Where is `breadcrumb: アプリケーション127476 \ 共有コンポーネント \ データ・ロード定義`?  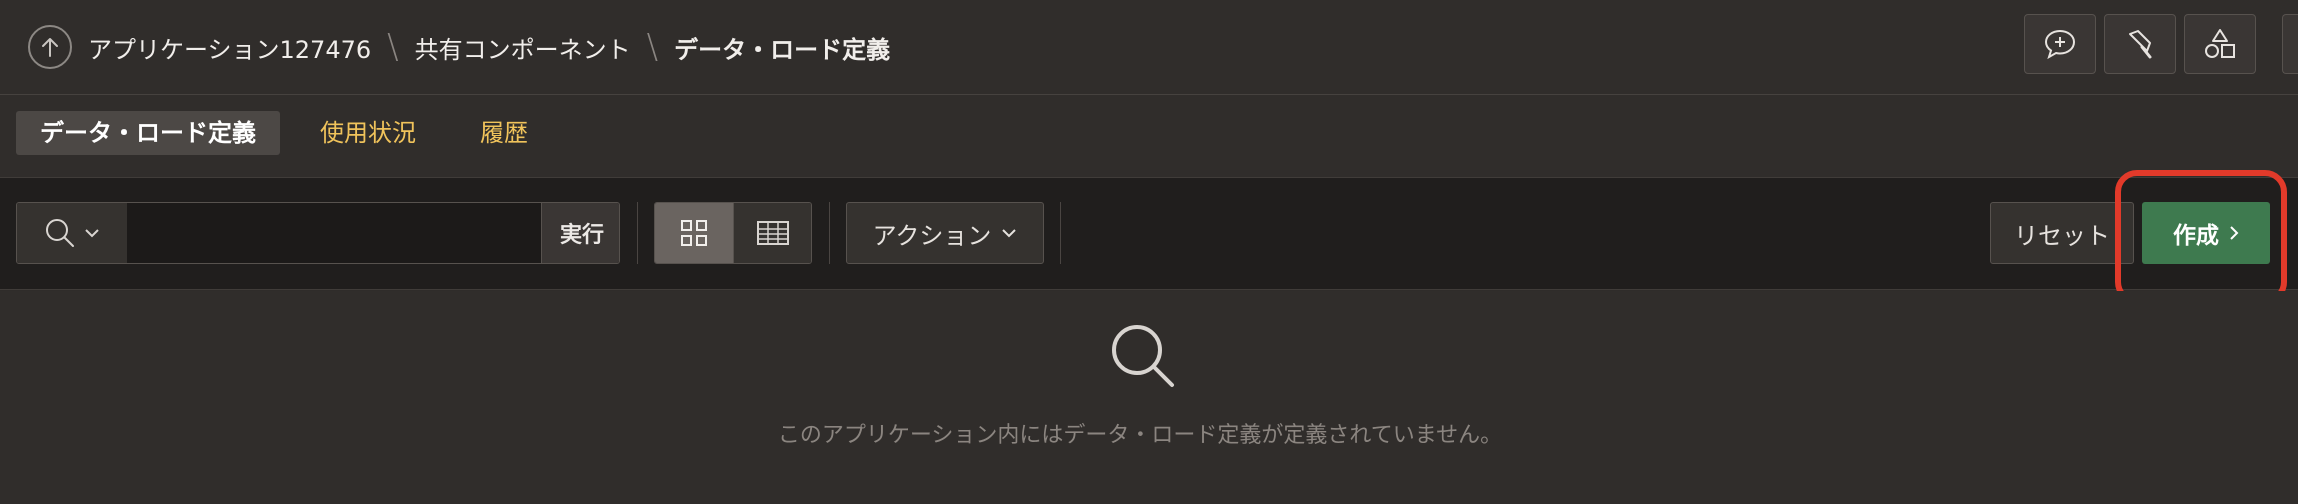 breadcrumb: アプリケーション127476 \ 共有コンポーネント \ データ・ロード定義 is located at coordinates (489, 47).